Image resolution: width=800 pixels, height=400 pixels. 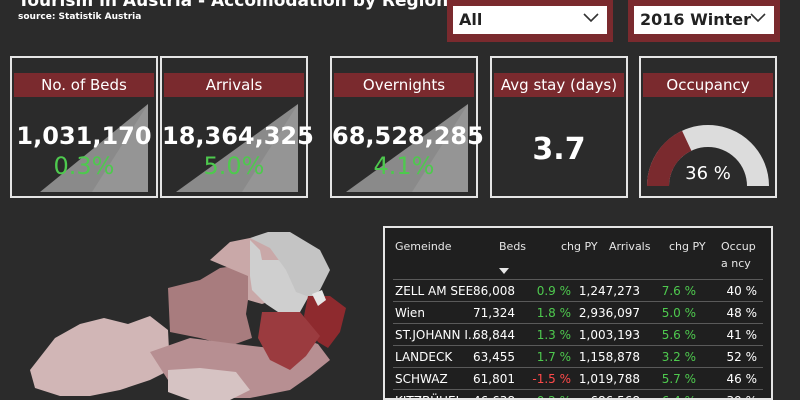 I want to click on cell-occupancy: 41 %, so click(x=742, y=335).